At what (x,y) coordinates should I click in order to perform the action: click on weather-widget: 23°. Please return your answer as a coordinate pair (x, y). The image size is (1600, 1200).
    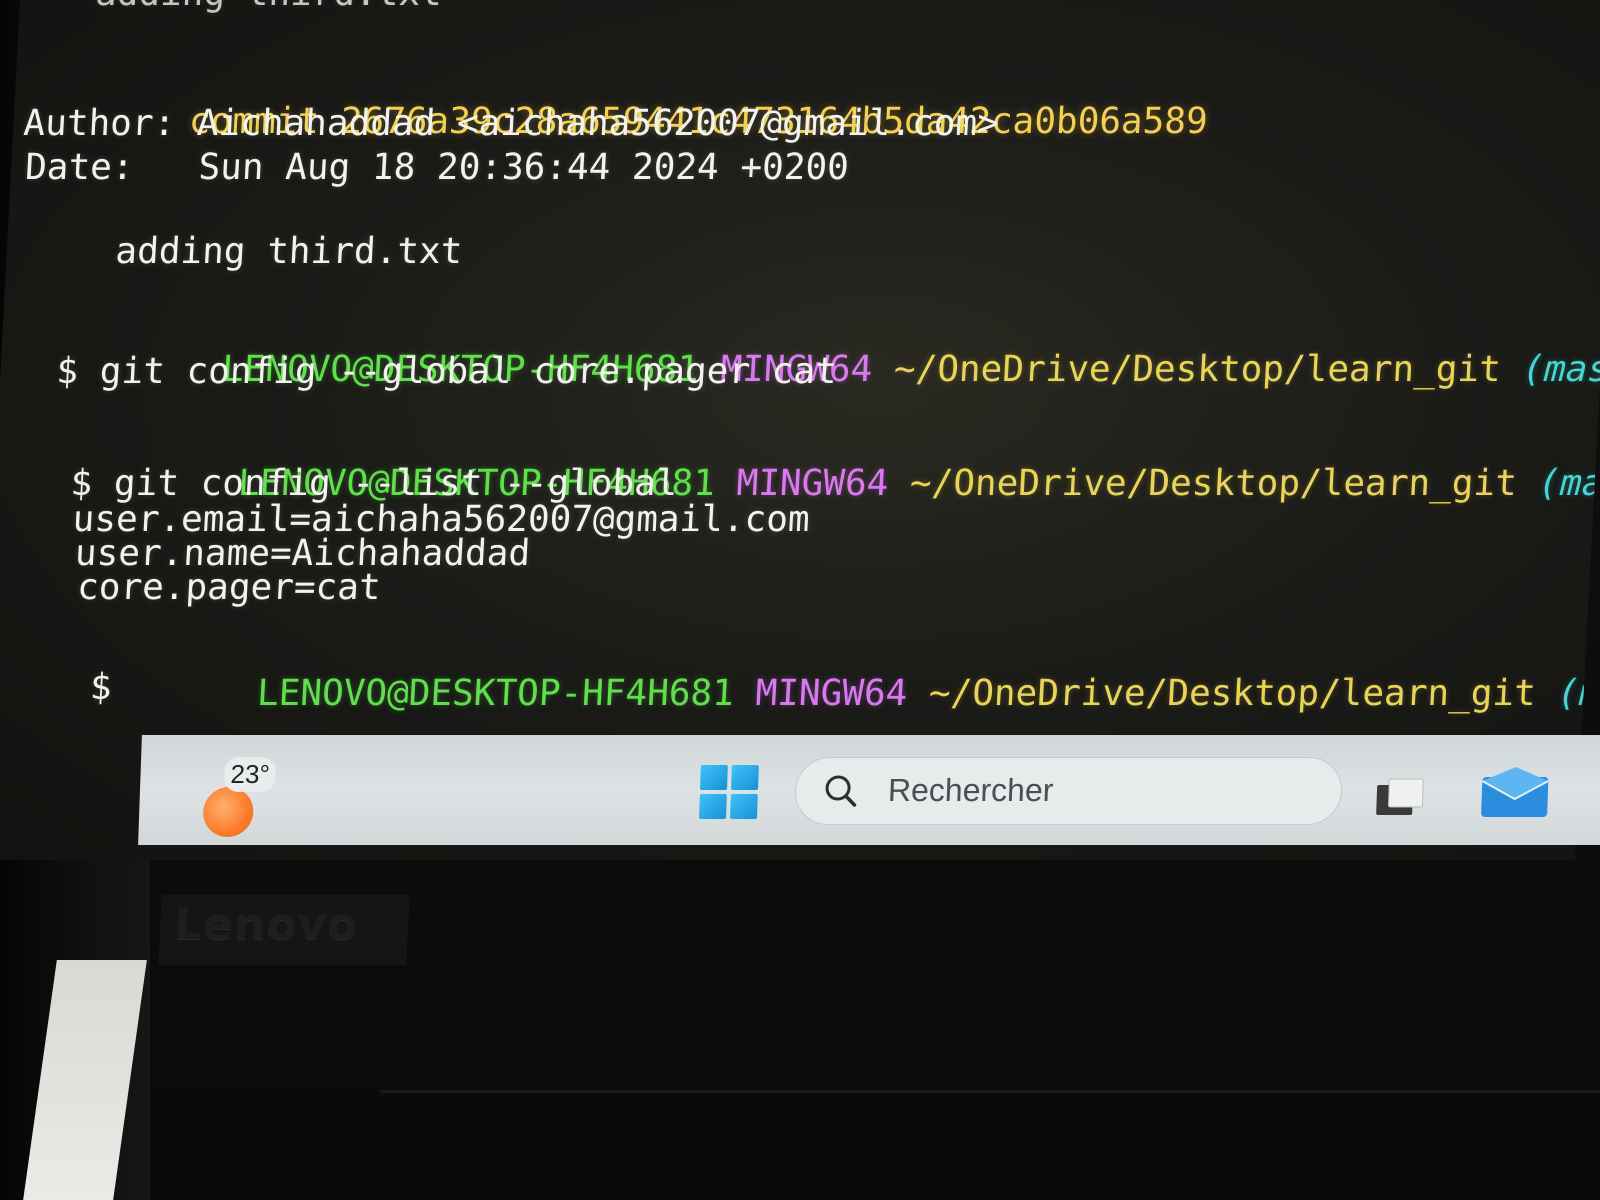
    Looking at the image, I should click on (238, 797).